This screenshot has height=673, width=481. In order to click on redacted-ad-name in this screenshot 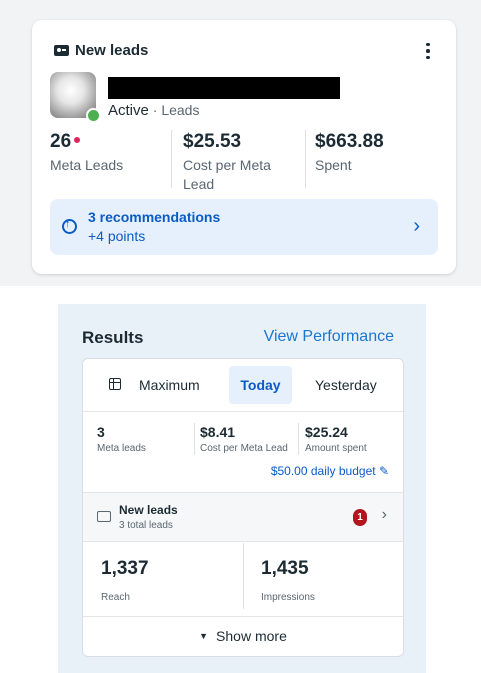, I will do `click(224, 88)`.